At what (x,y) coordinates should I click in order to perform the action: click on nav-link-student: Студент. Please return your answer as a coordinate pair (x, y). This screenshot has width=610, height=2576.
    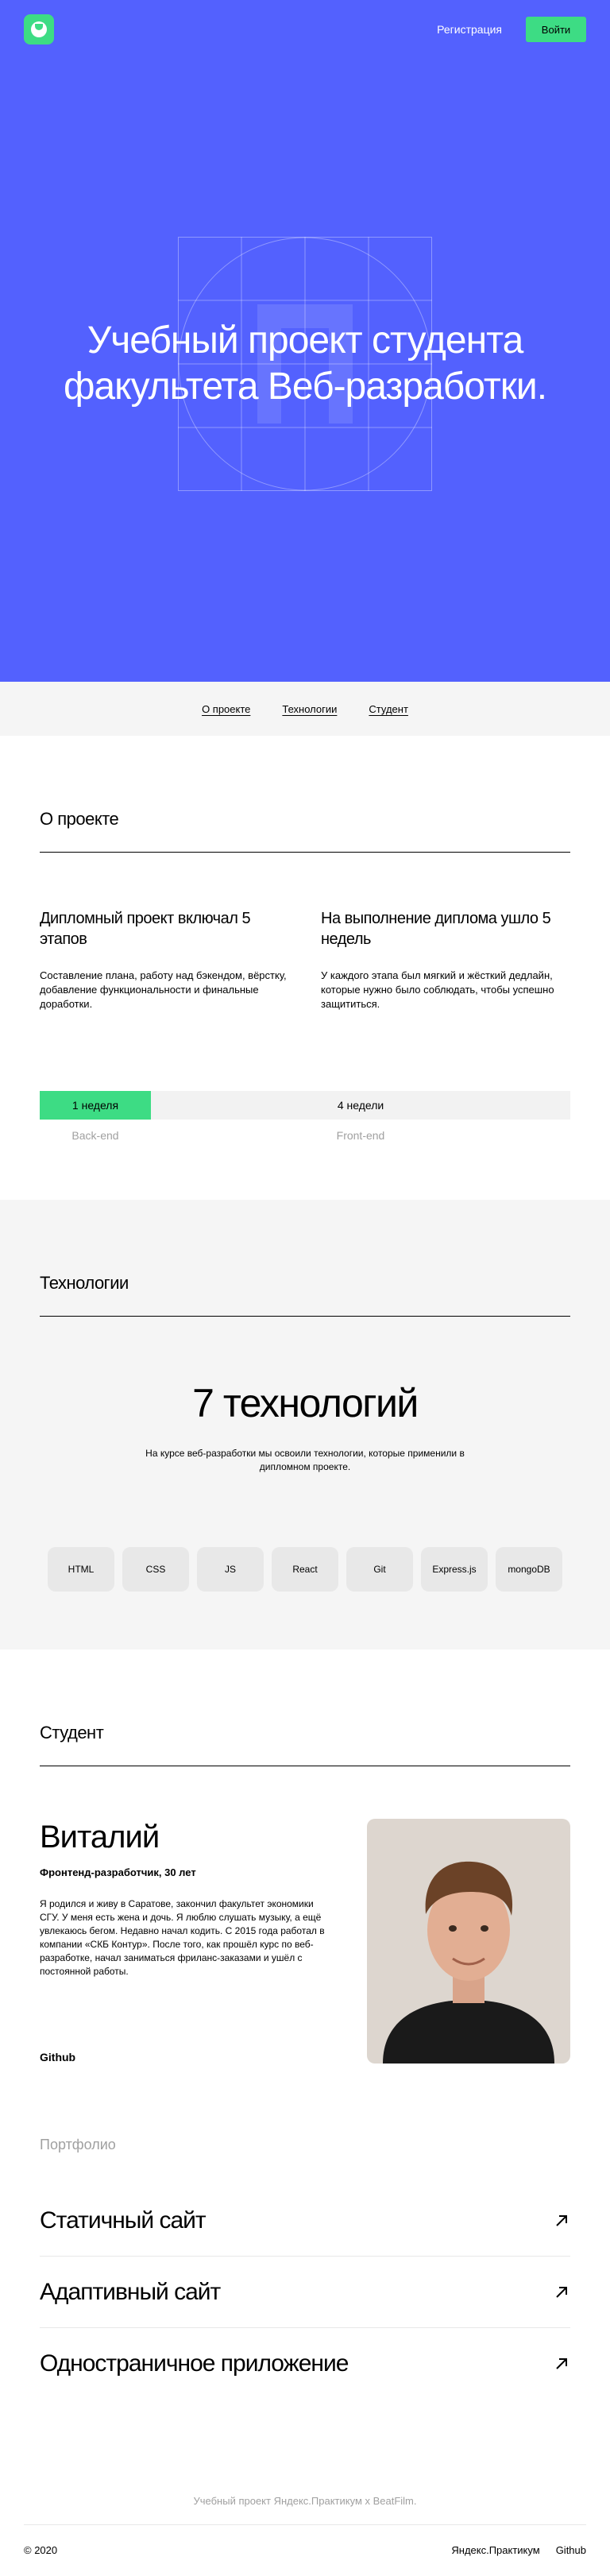
    Looking at the image, I should click on (389, 709).